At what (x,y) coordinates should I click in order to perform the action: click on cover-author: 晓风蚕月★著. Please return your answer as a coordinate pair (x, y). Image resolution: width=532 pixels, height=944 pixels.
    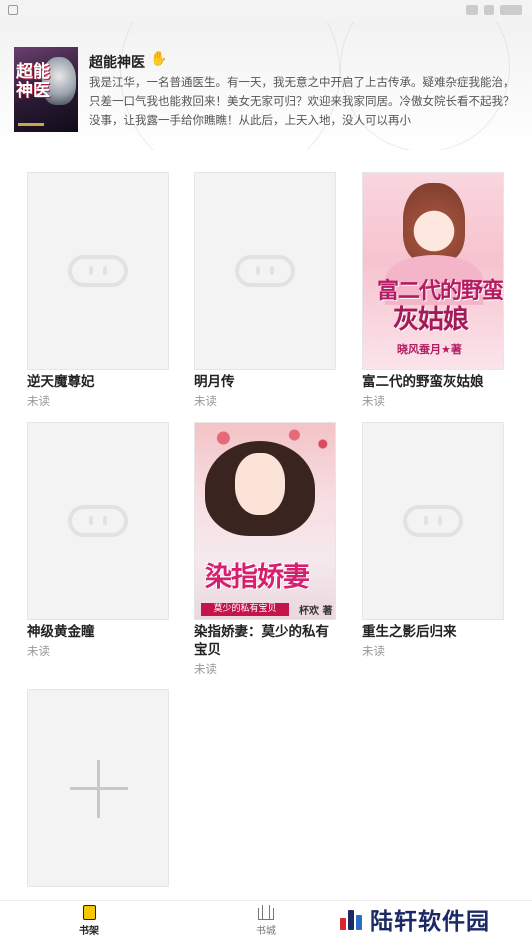
    Looking at the image, I should click on (429, 349).